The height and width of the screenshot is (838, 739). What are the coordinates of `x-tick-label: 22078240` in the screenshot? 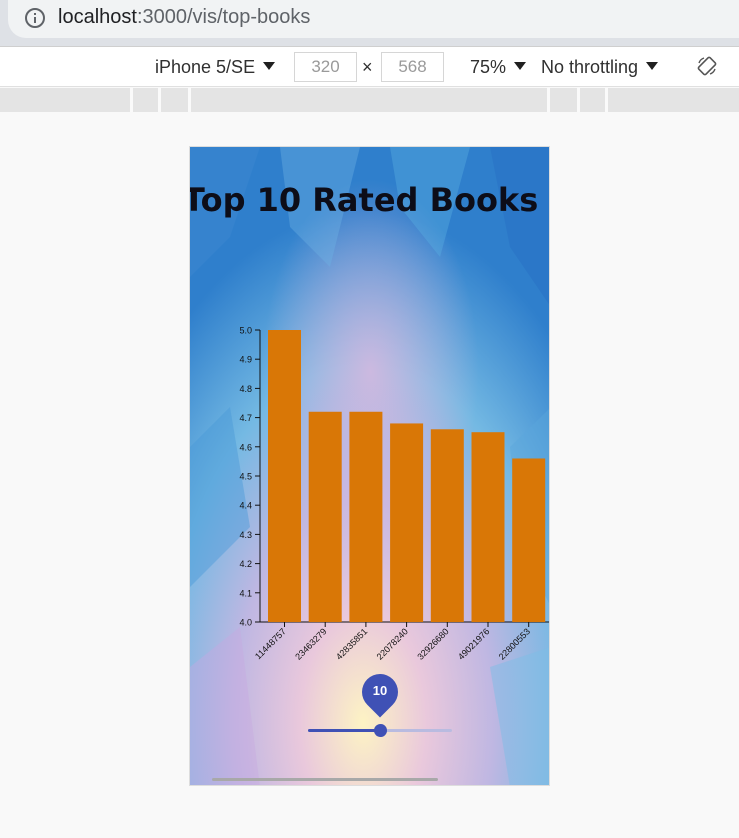 It's located at (392, 643).